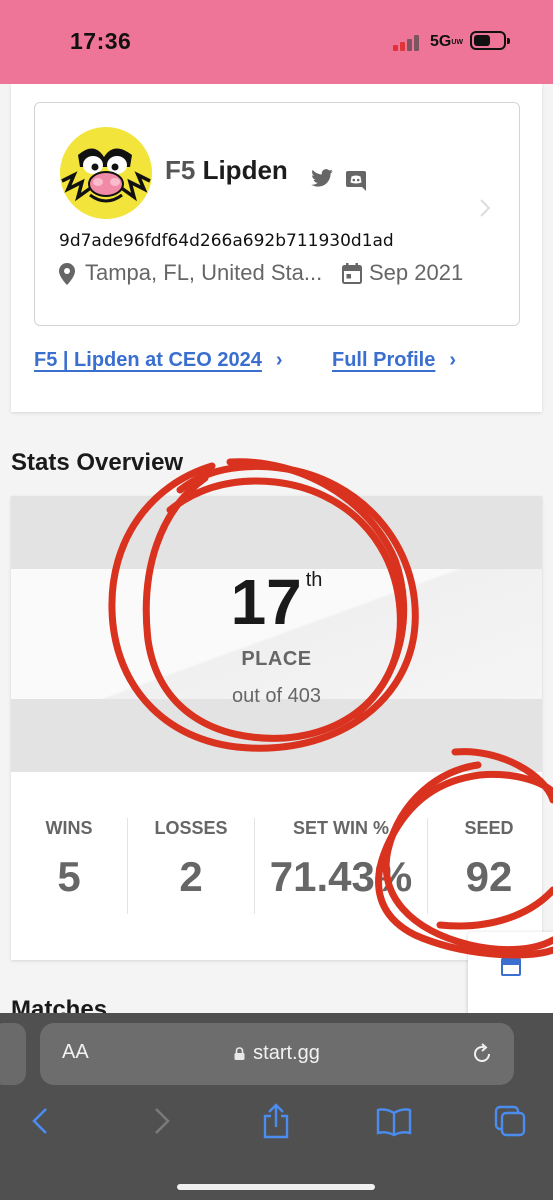 The height and width of the screenshot is (1200, 553). Describe the element at coordinates (42, 1121) in the screenshot. I see `back-icon` at that location.